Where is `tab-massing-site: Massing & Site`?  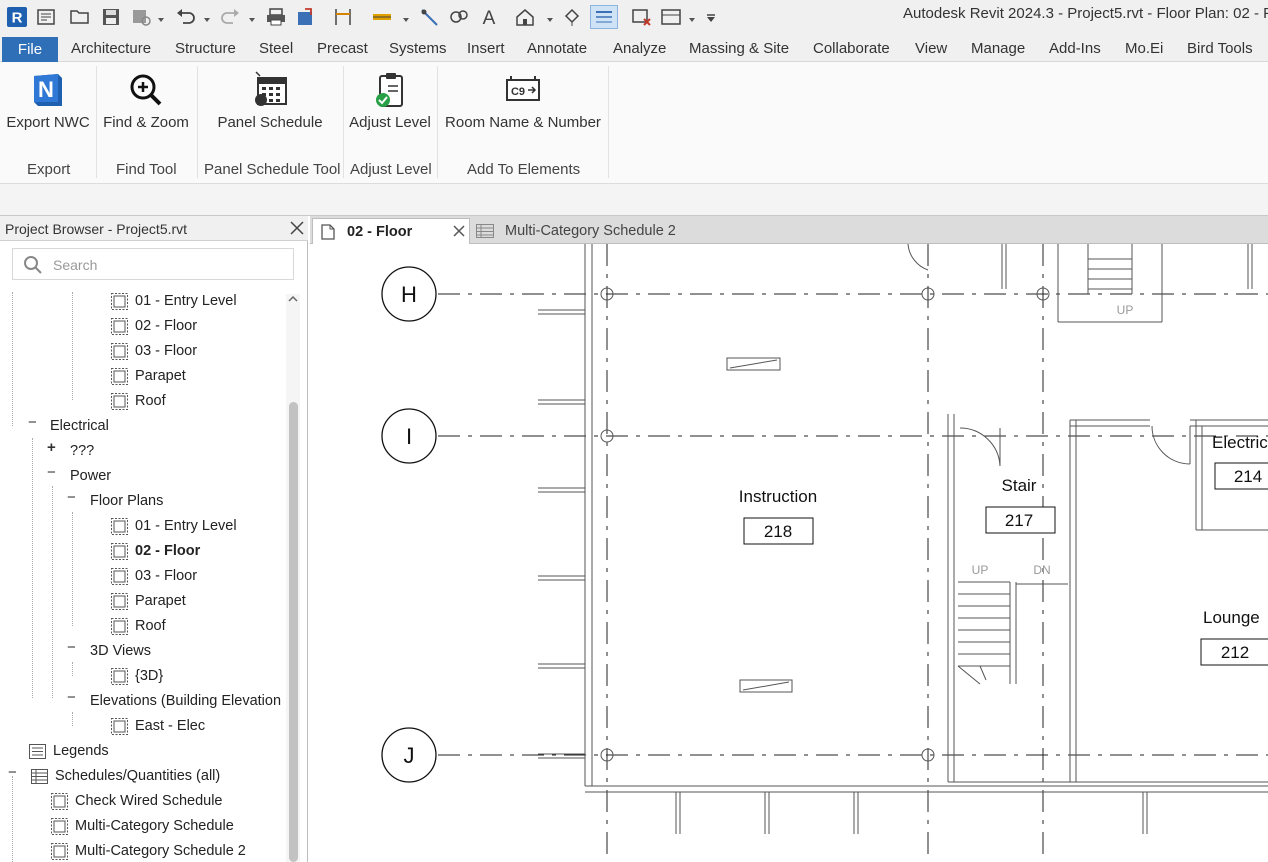
tab-massing-site: Massing & Site is located at coordinates (739, 48).